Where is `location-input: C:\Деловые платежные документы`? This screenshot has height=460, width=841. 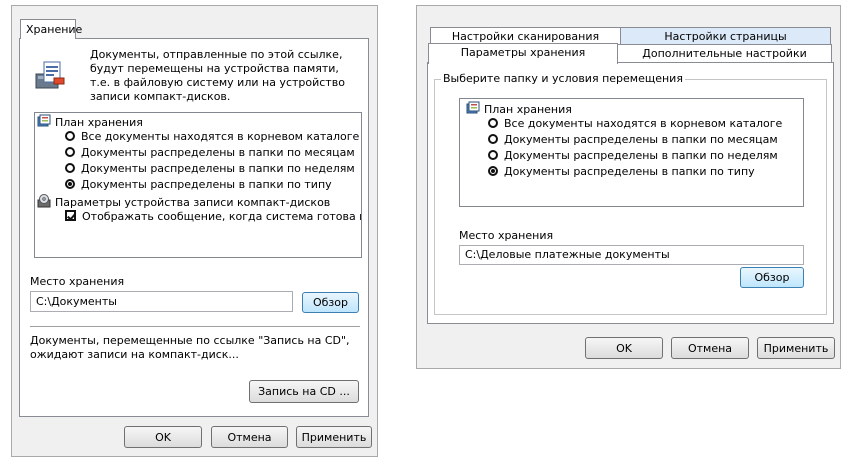 location-input: C:\Деловые платежные документы is located at coordinates (631, 255).